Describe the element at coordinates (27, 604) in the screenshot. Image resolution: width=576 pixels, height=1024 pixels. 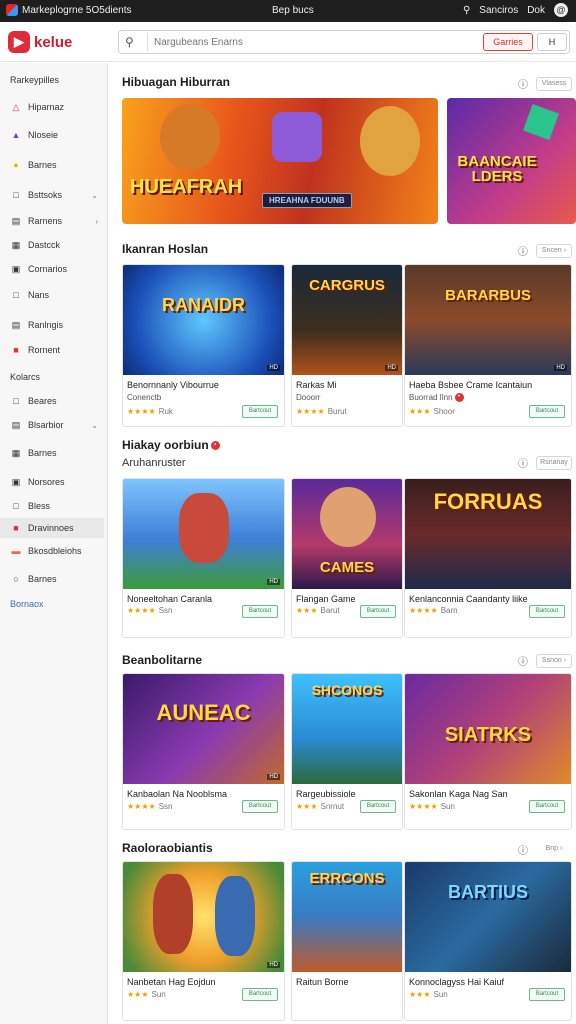
I see `sidebar-footer-link: Bornaox` at that location.